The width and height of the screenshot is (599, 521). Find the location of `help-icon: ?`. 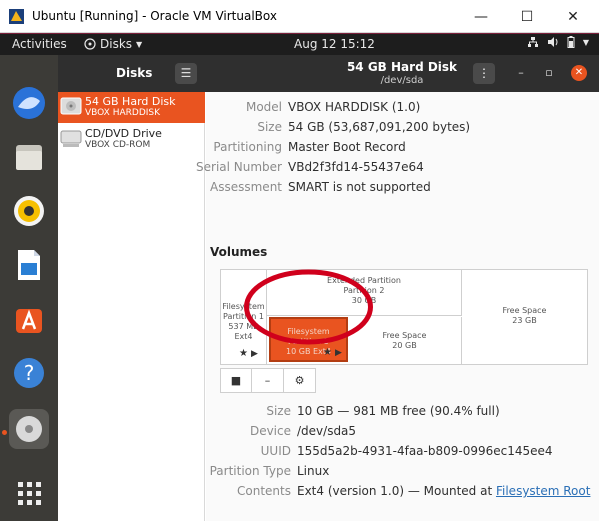

help-icon: ? is located at coordinates (29, 373).